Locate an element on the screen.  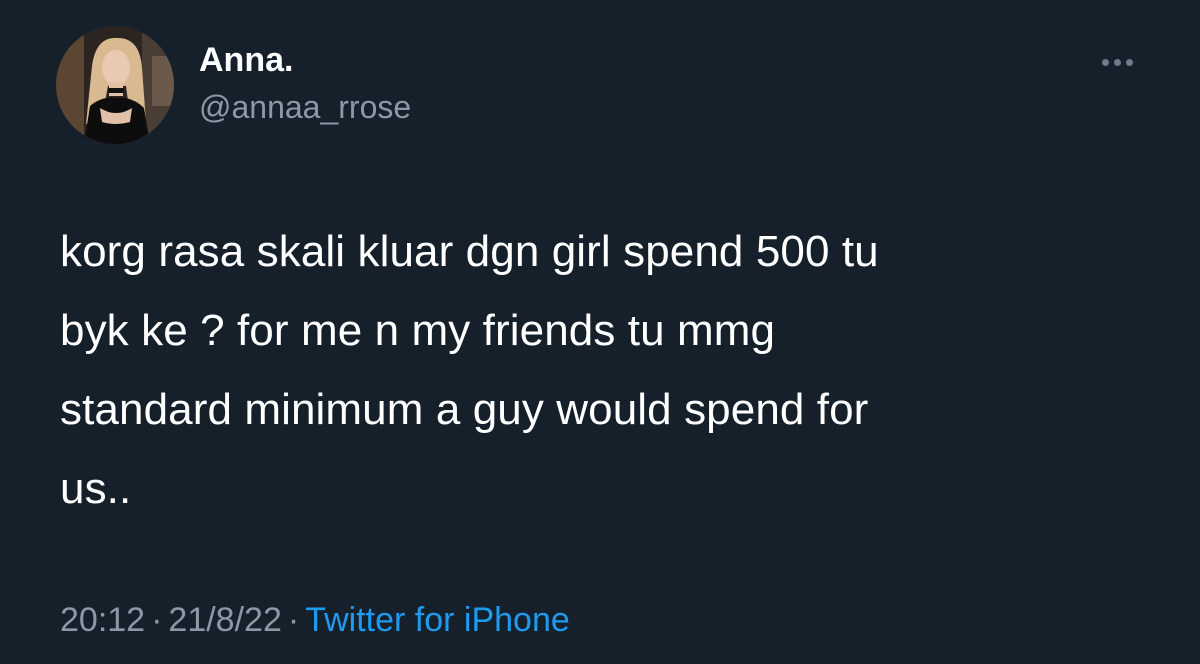
tweet-metadata: 20:12 · 21/8/22 · Twitter for iPhone is located at coordinates (315, 620).